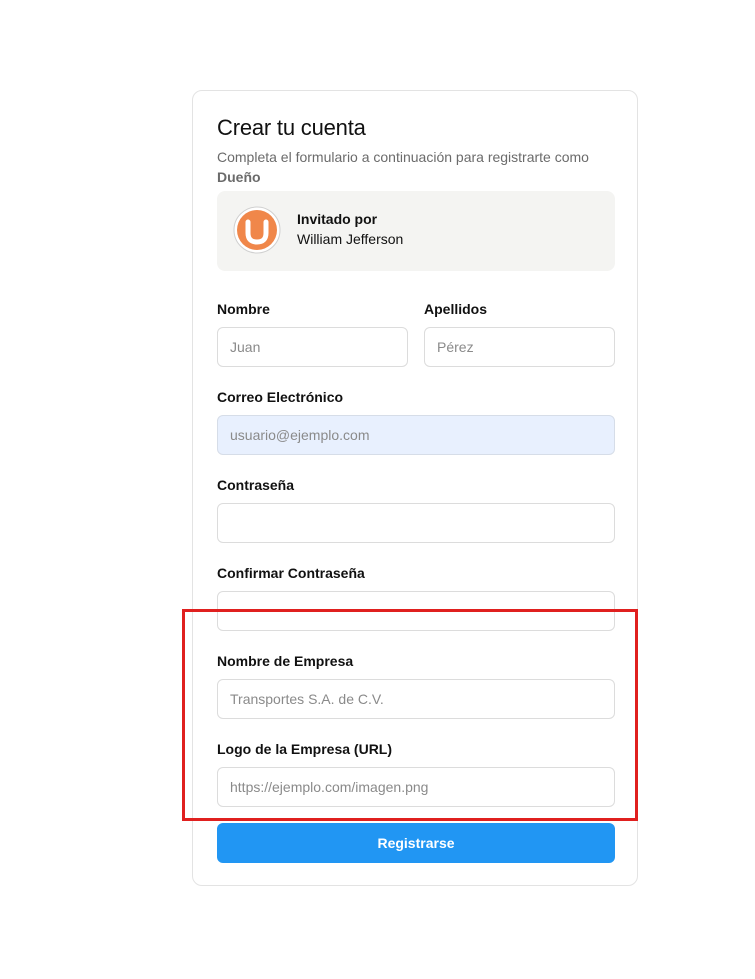 The image size is (755, 979). What do you see at coordinates (257, 230) in the screenshot?
I see `orange-u-logo-icon` at bounding box center [257, 230].